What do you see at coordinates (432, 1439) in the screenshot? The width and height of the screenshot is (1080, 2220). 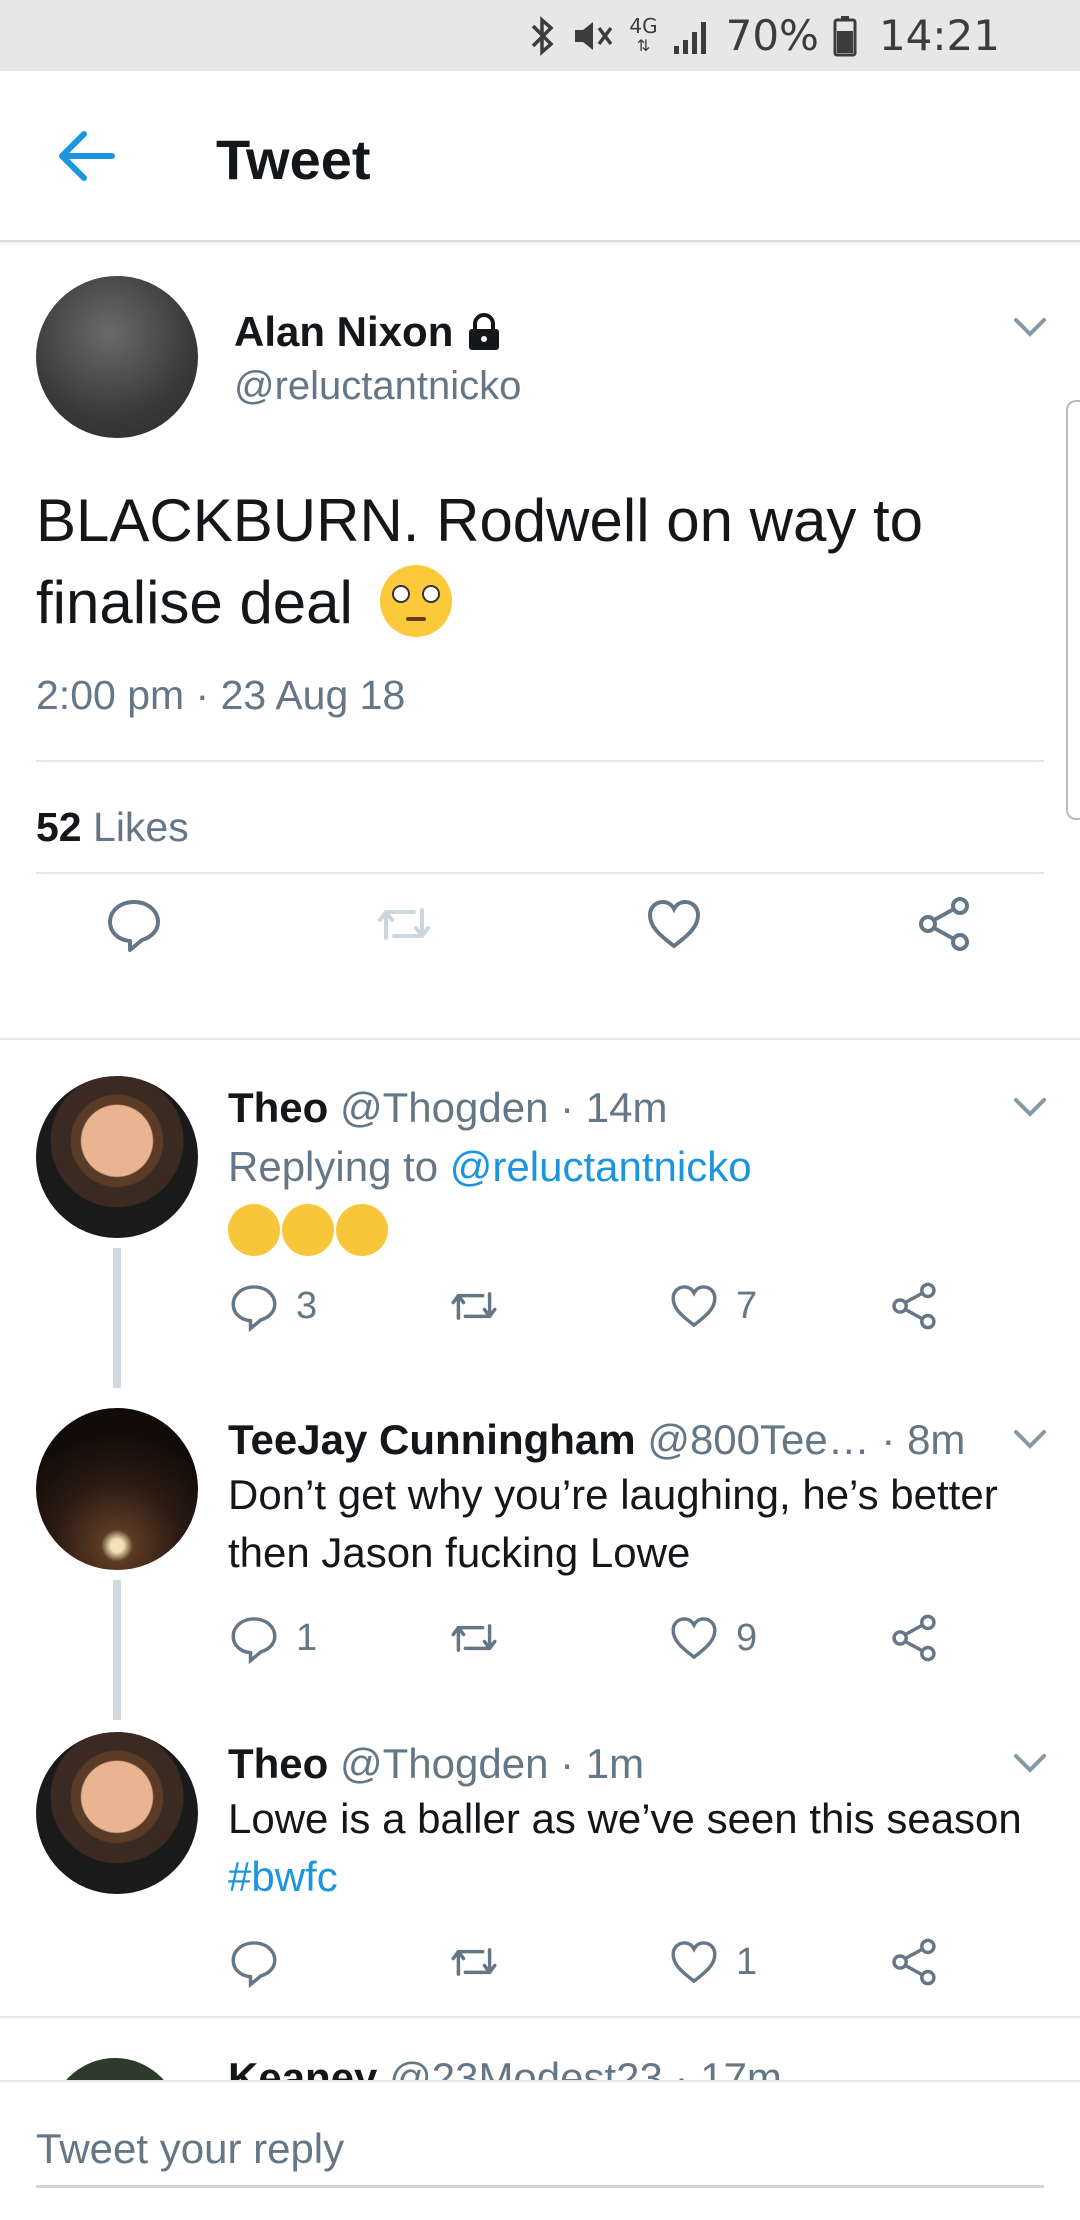 I see `reply-author-name: TeeJay Cunningham` at bounding box center [432, 1439].